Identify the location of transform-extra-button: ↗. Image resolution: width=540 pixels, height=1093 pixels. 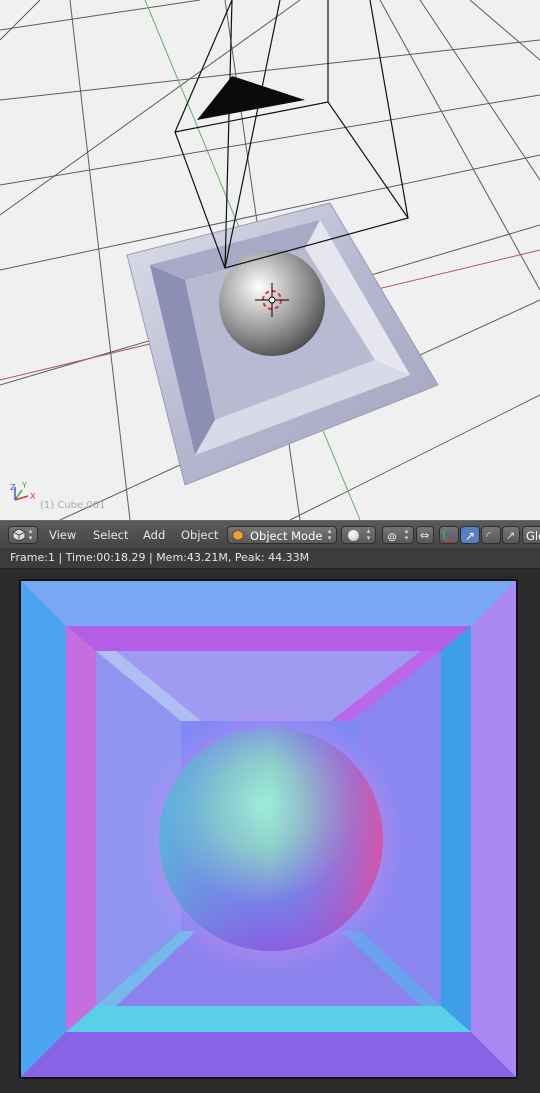
(511, 535).